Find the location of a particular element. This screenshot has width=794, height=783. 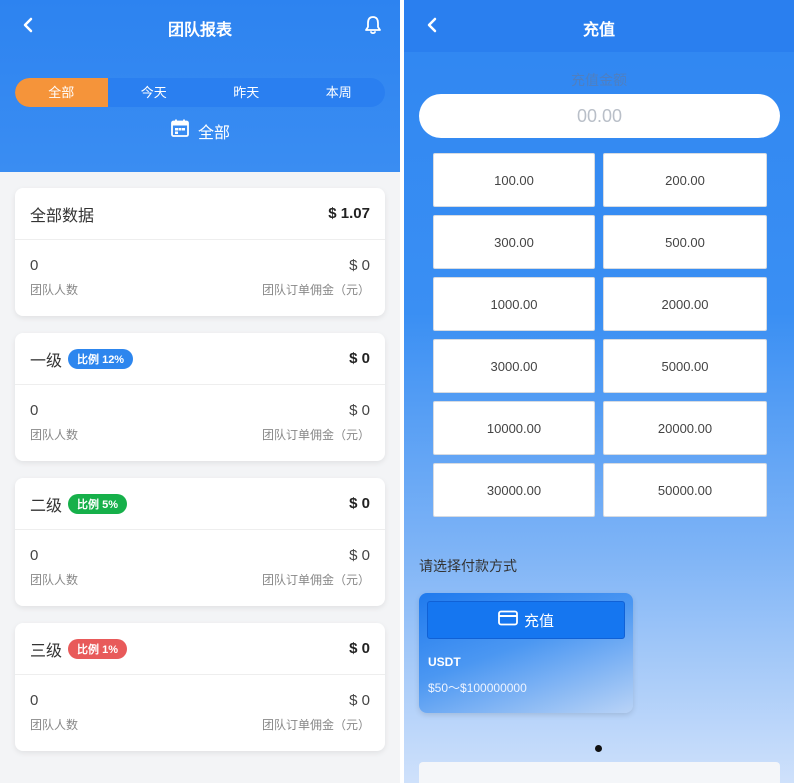

amount-option: 1000.00 is located at coordinates (514, 304).